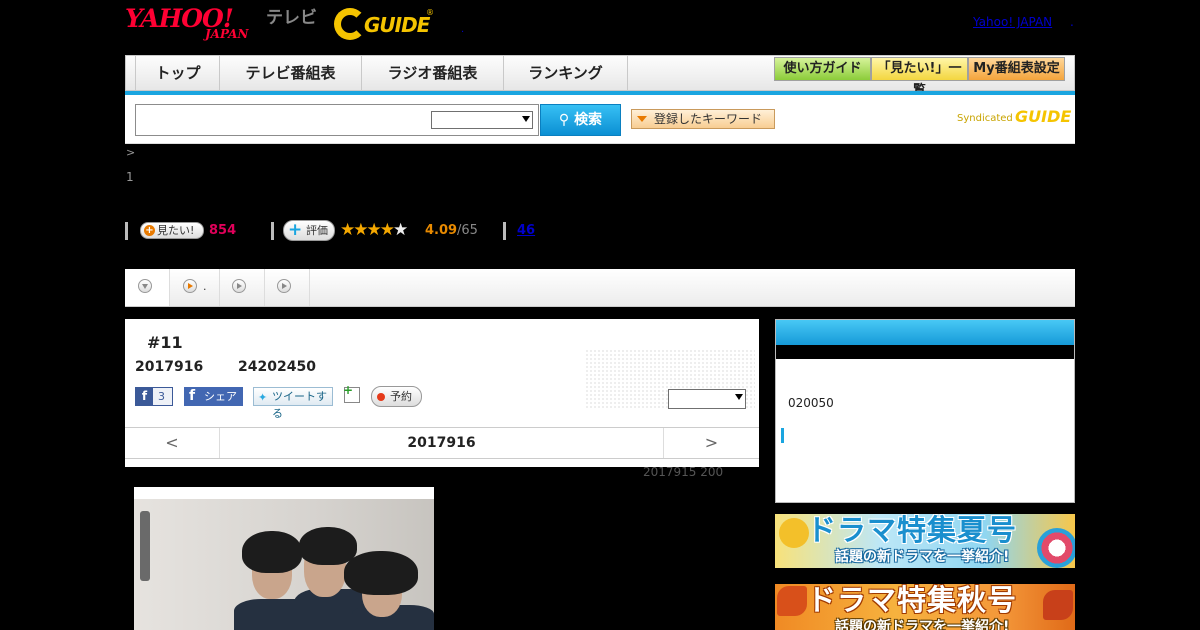  Describe the element at coordinates (291, 73) in the screenshot. I see `tab-tv-schedule: テレビ番組表` at that location.